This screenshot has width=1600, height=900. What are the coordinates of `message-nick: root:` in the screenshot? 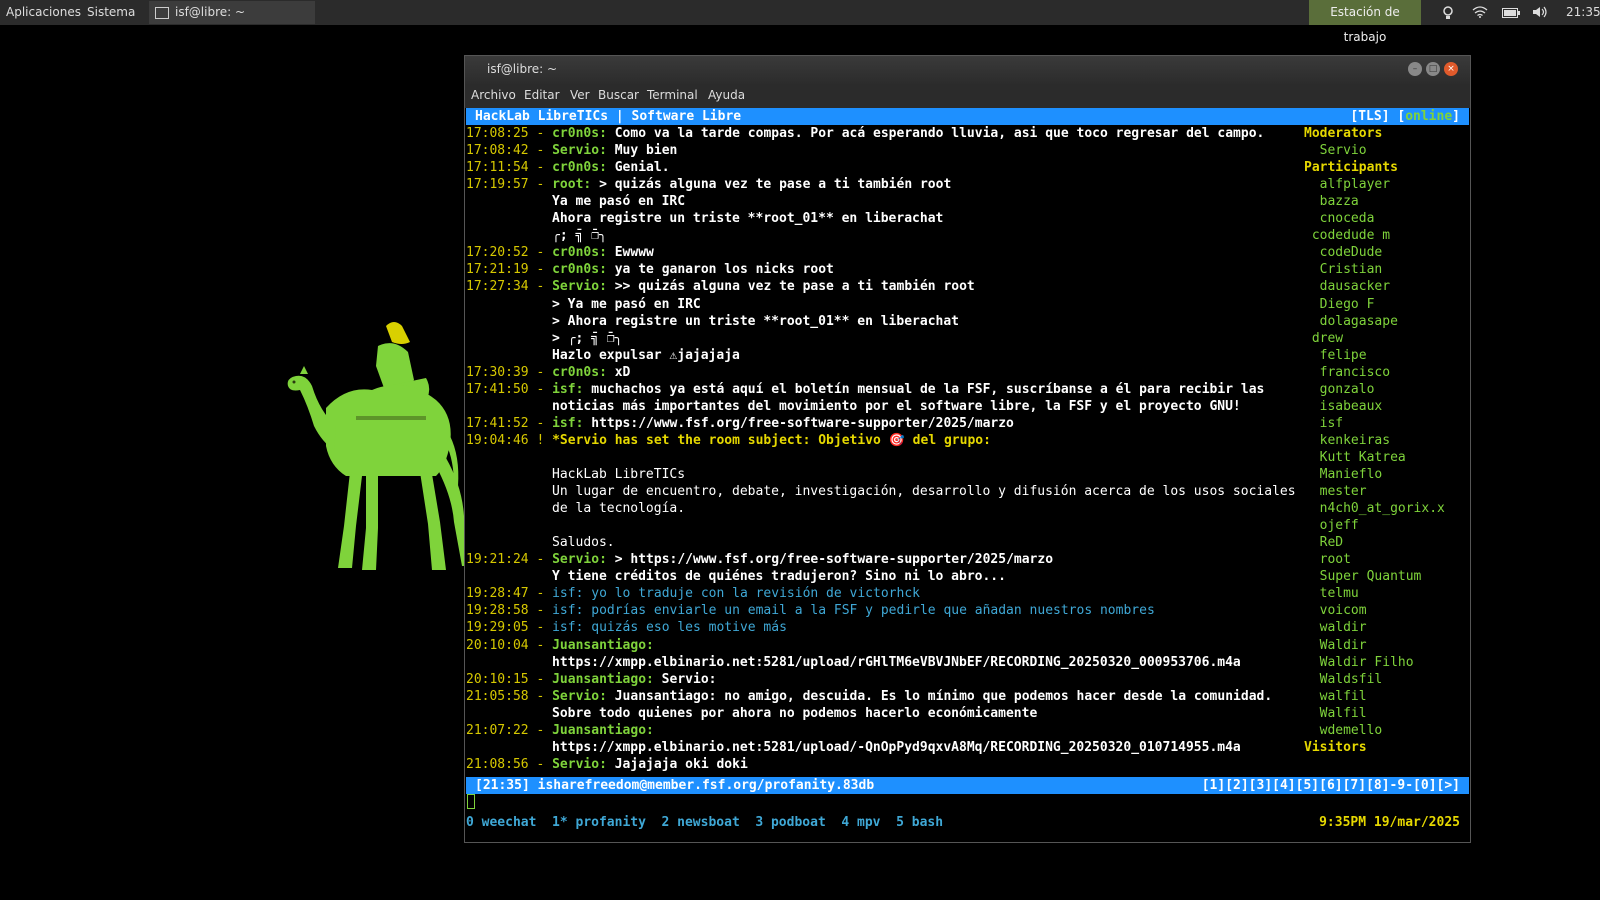 It's located at (572, 185).